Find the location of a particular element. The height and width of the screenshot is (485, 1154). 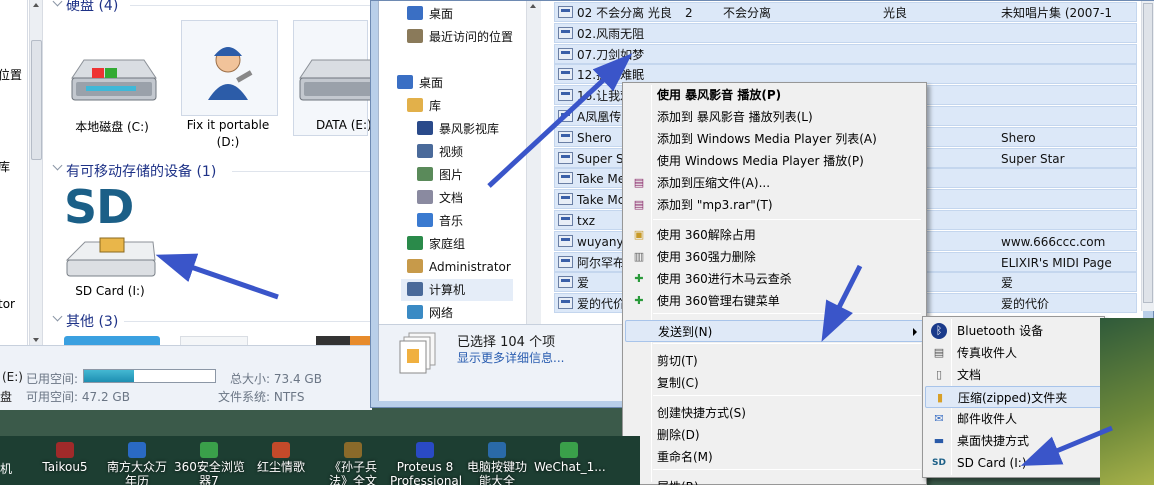

scroll-down-arrow-icon is located at coordinates (36, 340).